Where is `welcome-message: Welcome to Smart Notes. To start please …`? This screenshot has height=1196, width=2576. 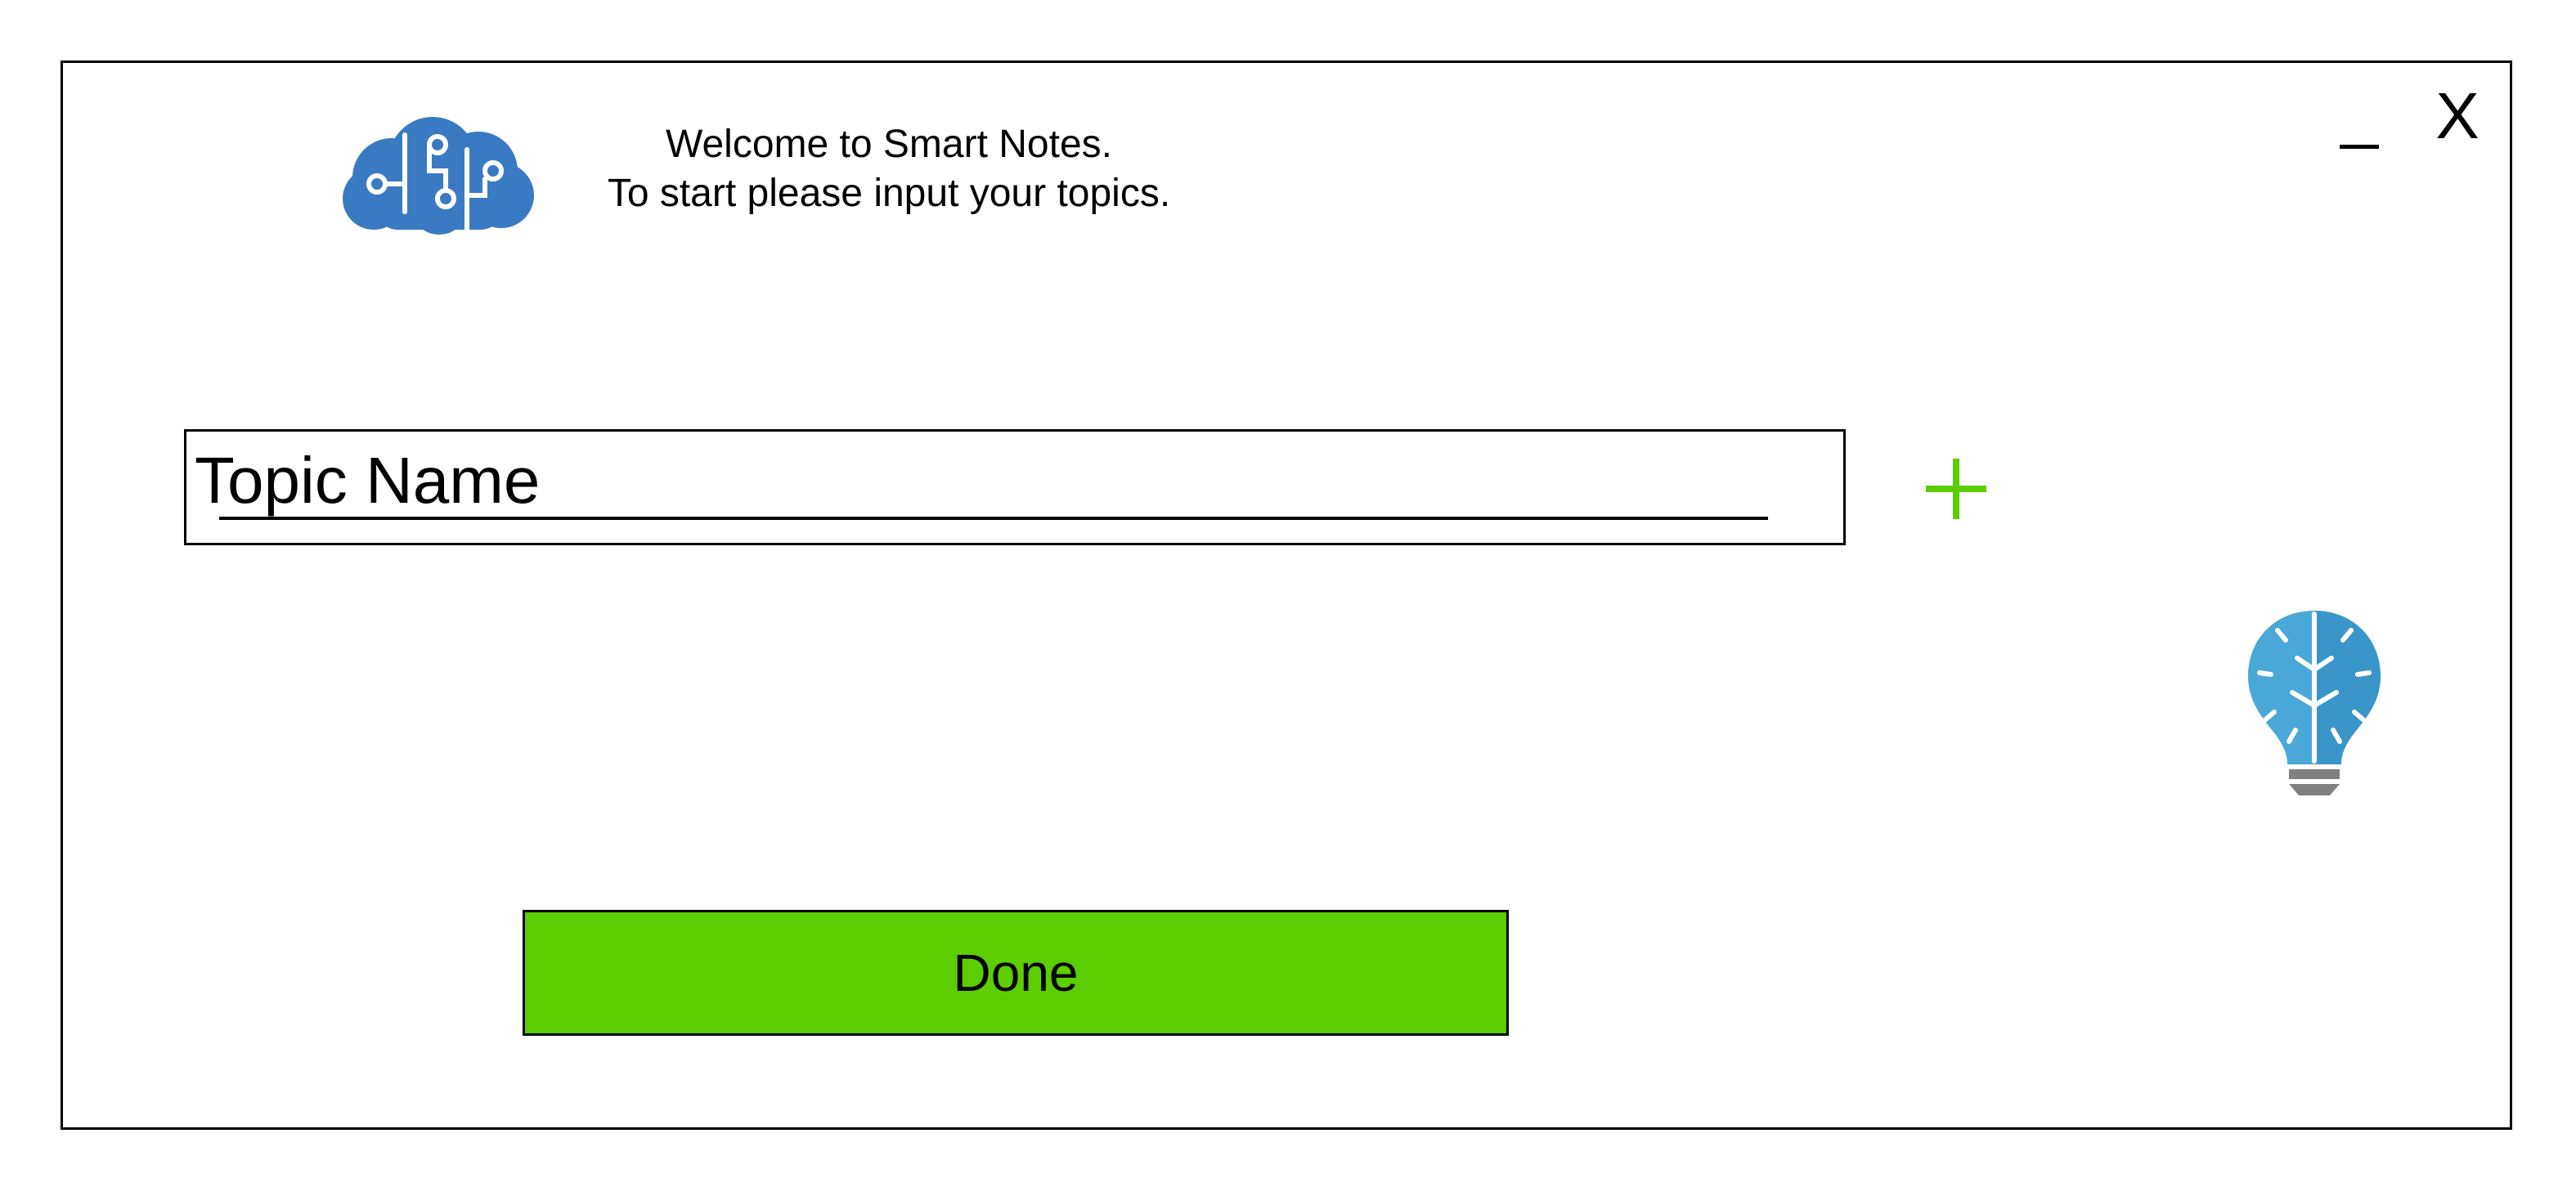
welcome-message: Welcome to Smart Notes. To start please … is located at coordinates (889, 169).